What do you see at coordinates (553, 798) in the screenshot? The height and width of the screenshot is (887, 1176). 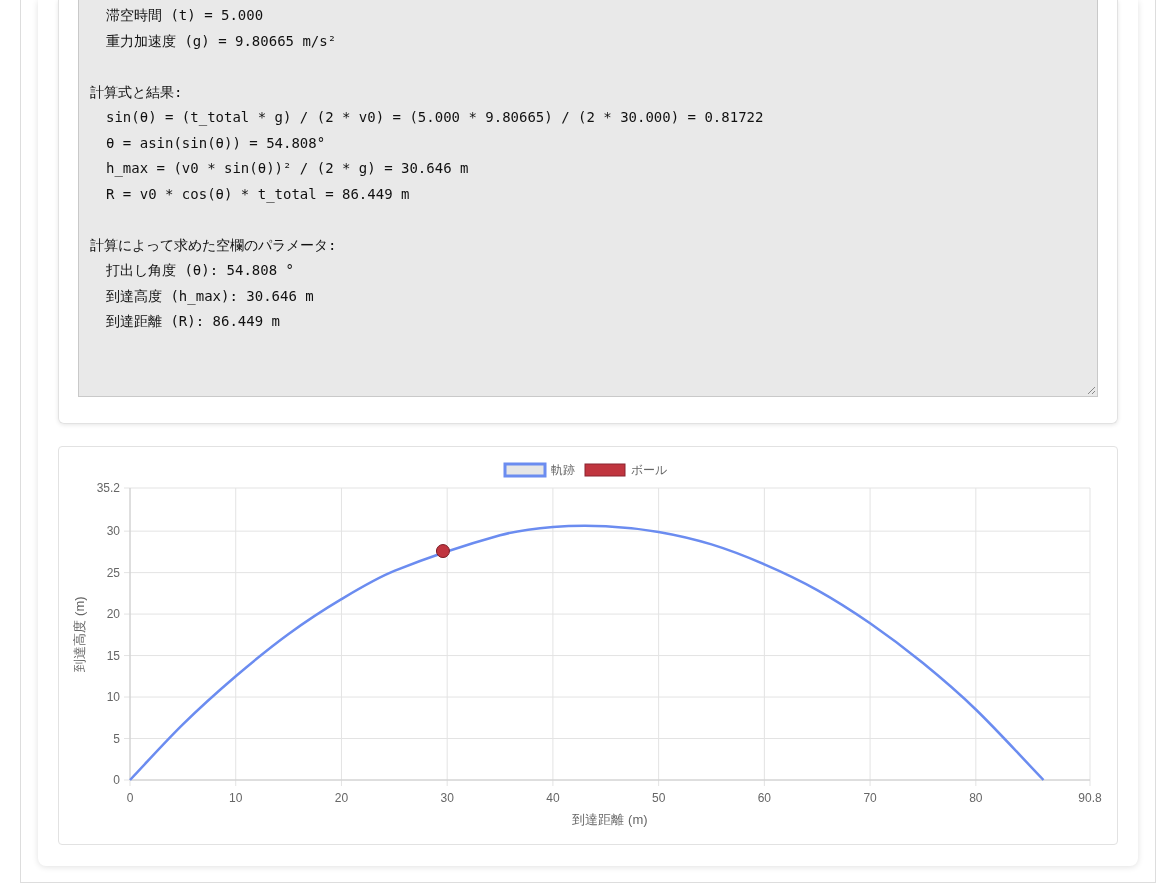 I see `x-axis-tick-label: 40` at bounding box center [553, 798].